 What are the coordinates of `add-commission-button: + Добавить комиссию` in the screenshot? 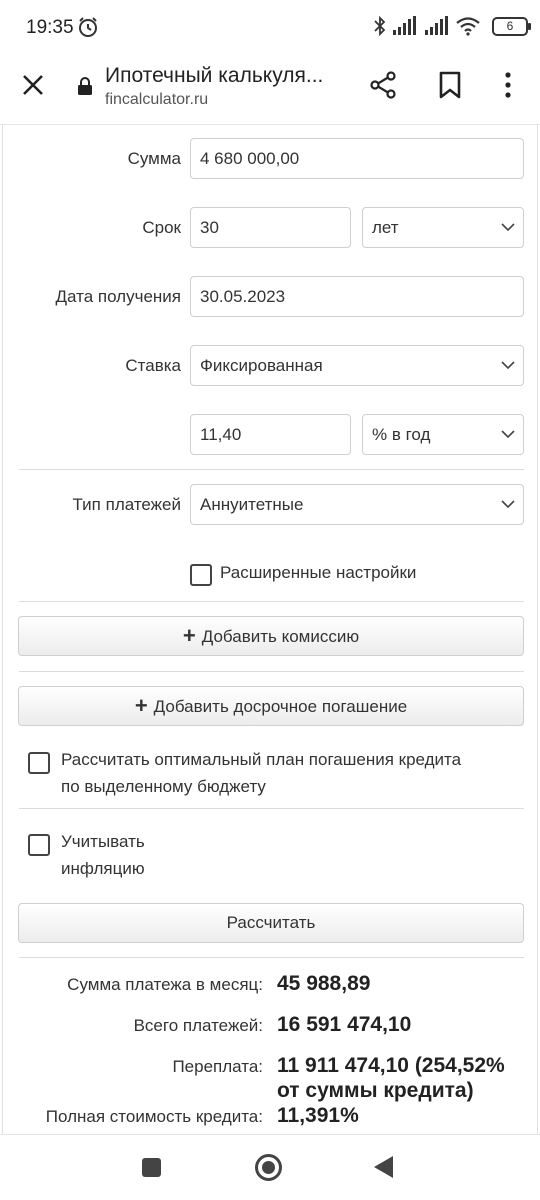 It's located at (271, 636).